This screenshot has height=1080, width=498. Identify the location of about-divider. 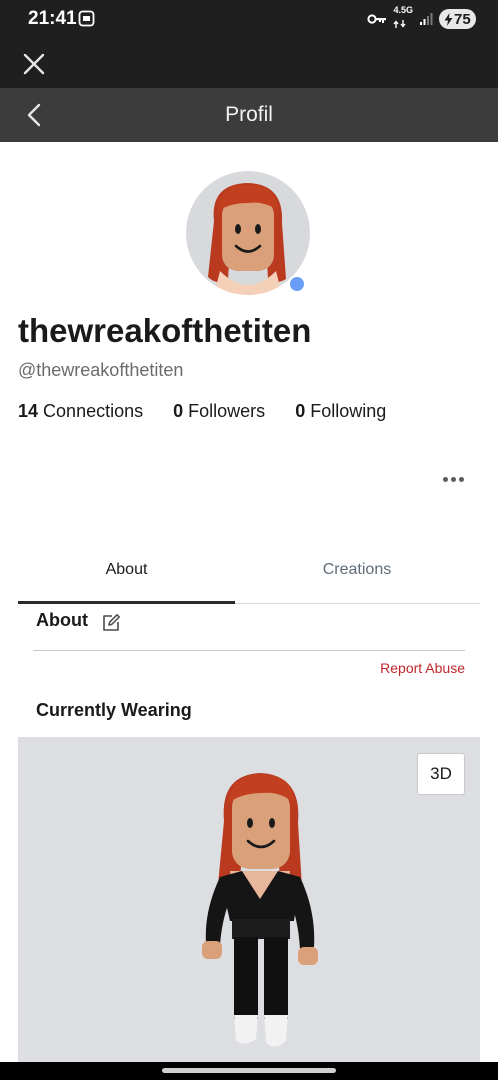
(249, 650).